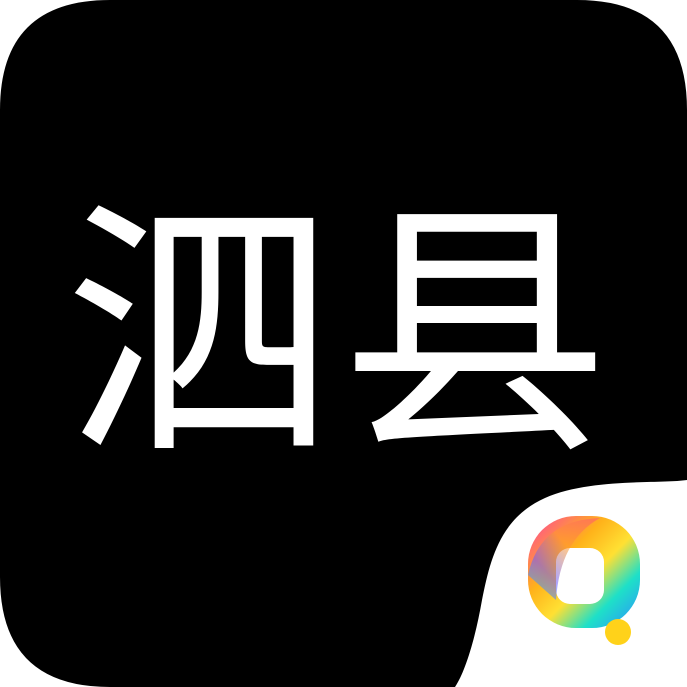 Image resolution: width=687 pixels, height=687 pixels. Describe the element at coordinates (584, 580) in the screenshot. I see `q-logo-icon` at that location.